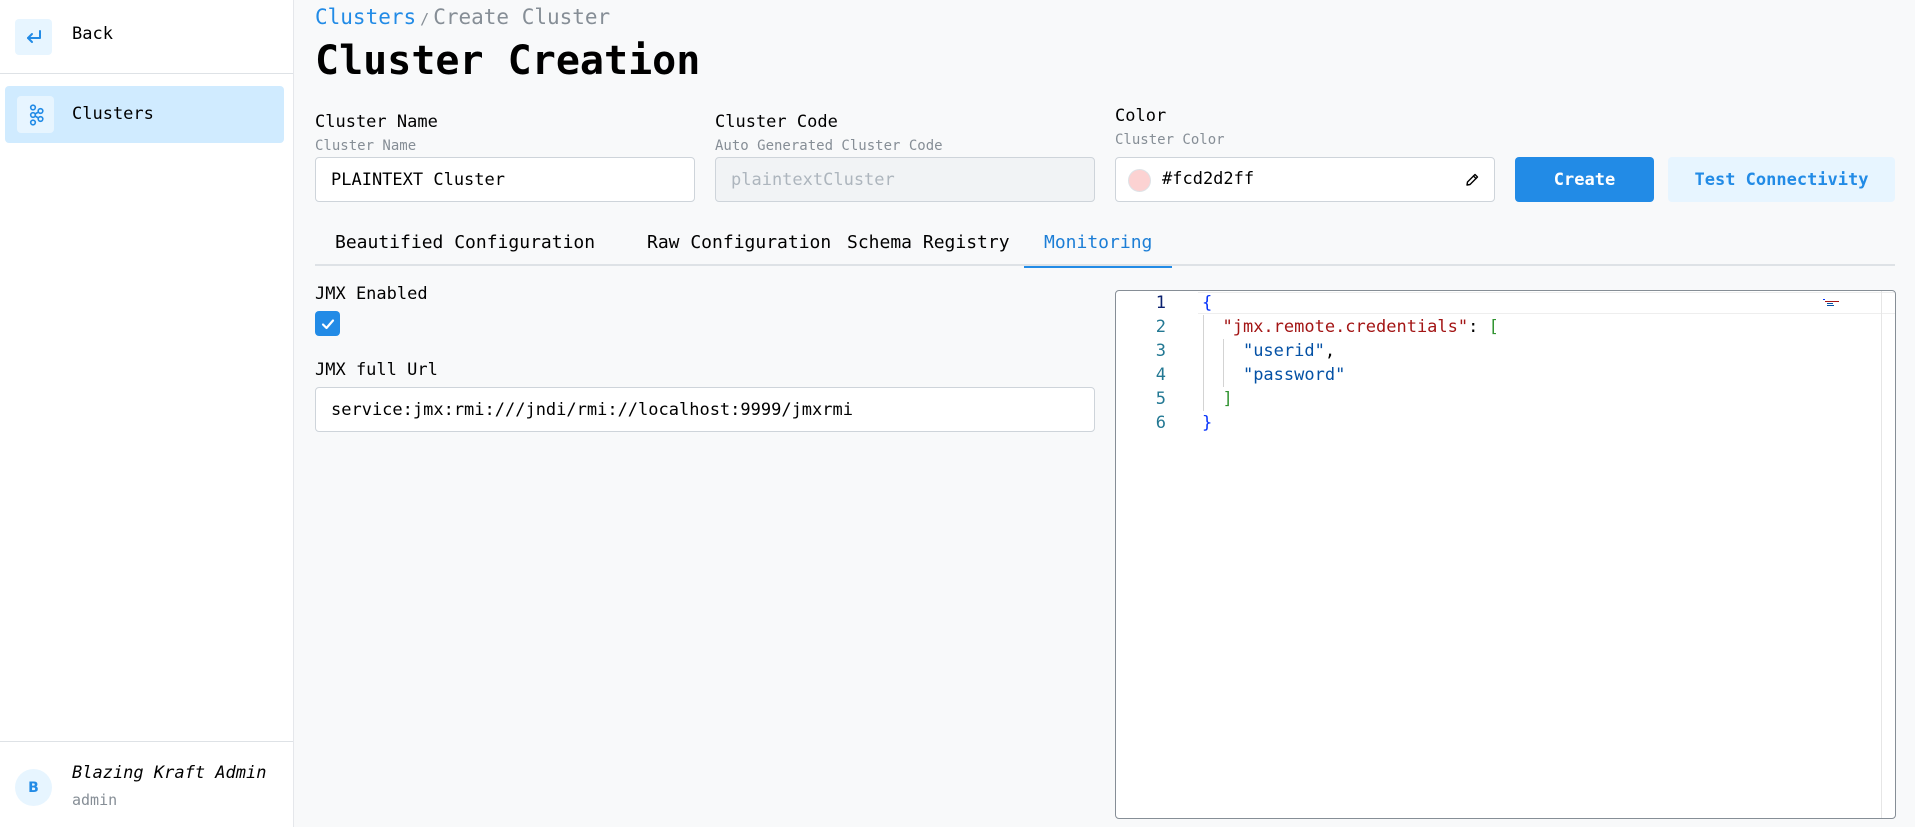  Describe the element at coordinates (1294, 375) in the screenshot. I see `code-line: "password"` at that location.